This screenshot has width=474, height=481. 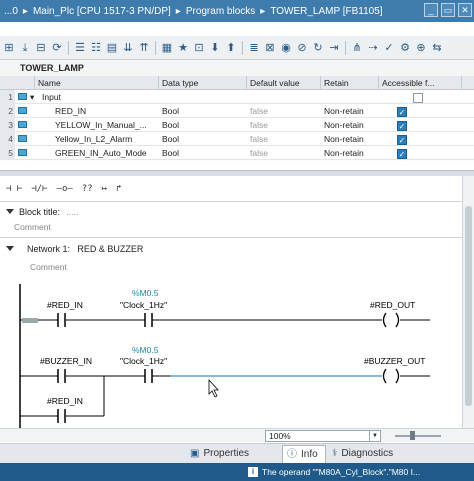 What do you see at coordinates (323, 436) in the screenshot?
I see `zoom-select: 100% ▼` at bounding box center [323, 436].